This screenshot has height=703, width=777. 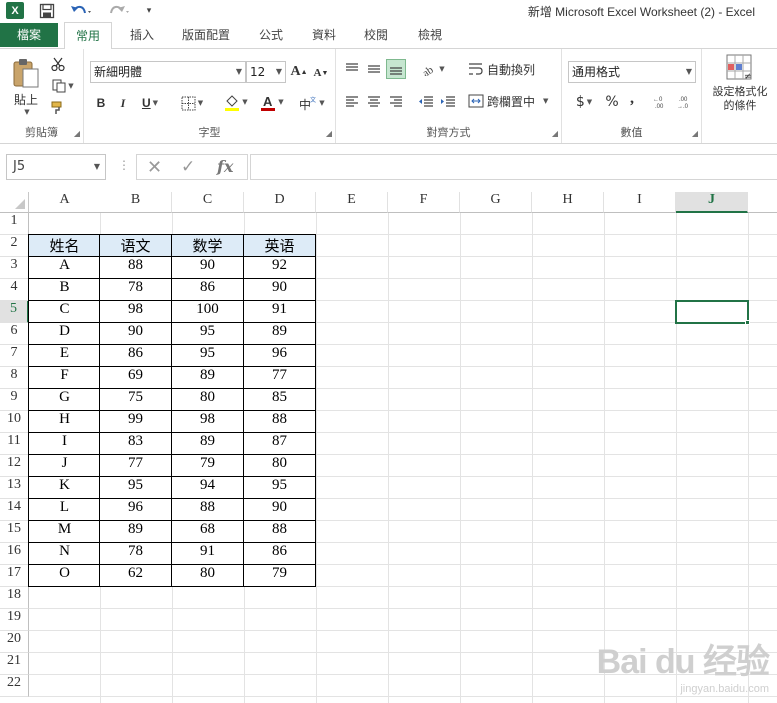 What do you see at coordinates (225, 166) in the screenshot?
I see `insert-function-icon: fx` at bounding box center [225, 166].